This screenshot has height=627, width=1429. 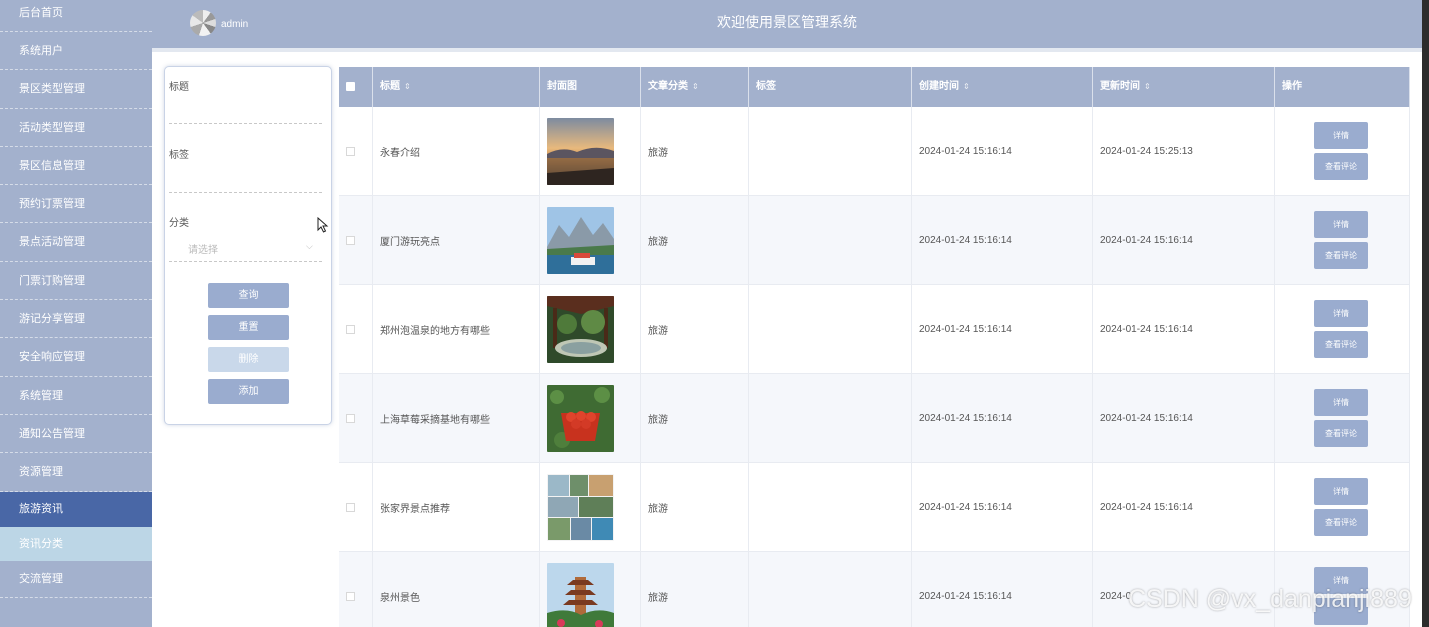 I want to click on sidebar-item-home: 后台首页, so click(x=76, y=16).